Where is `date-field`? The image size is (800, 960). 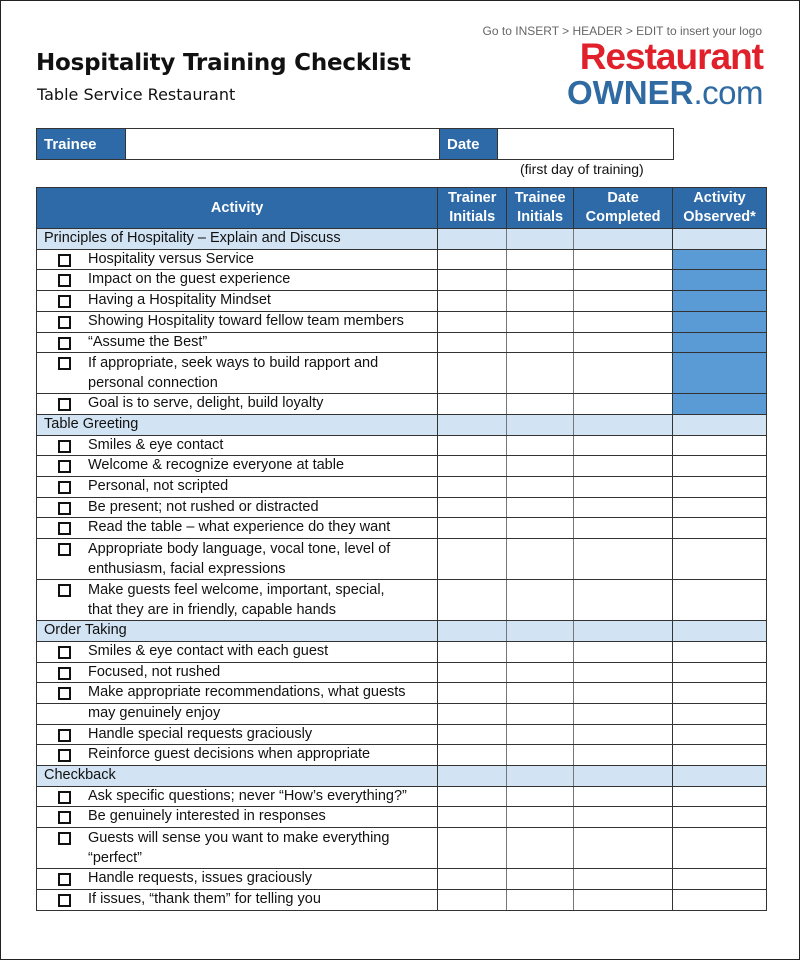 date-field is located at coordinates (585, 144).